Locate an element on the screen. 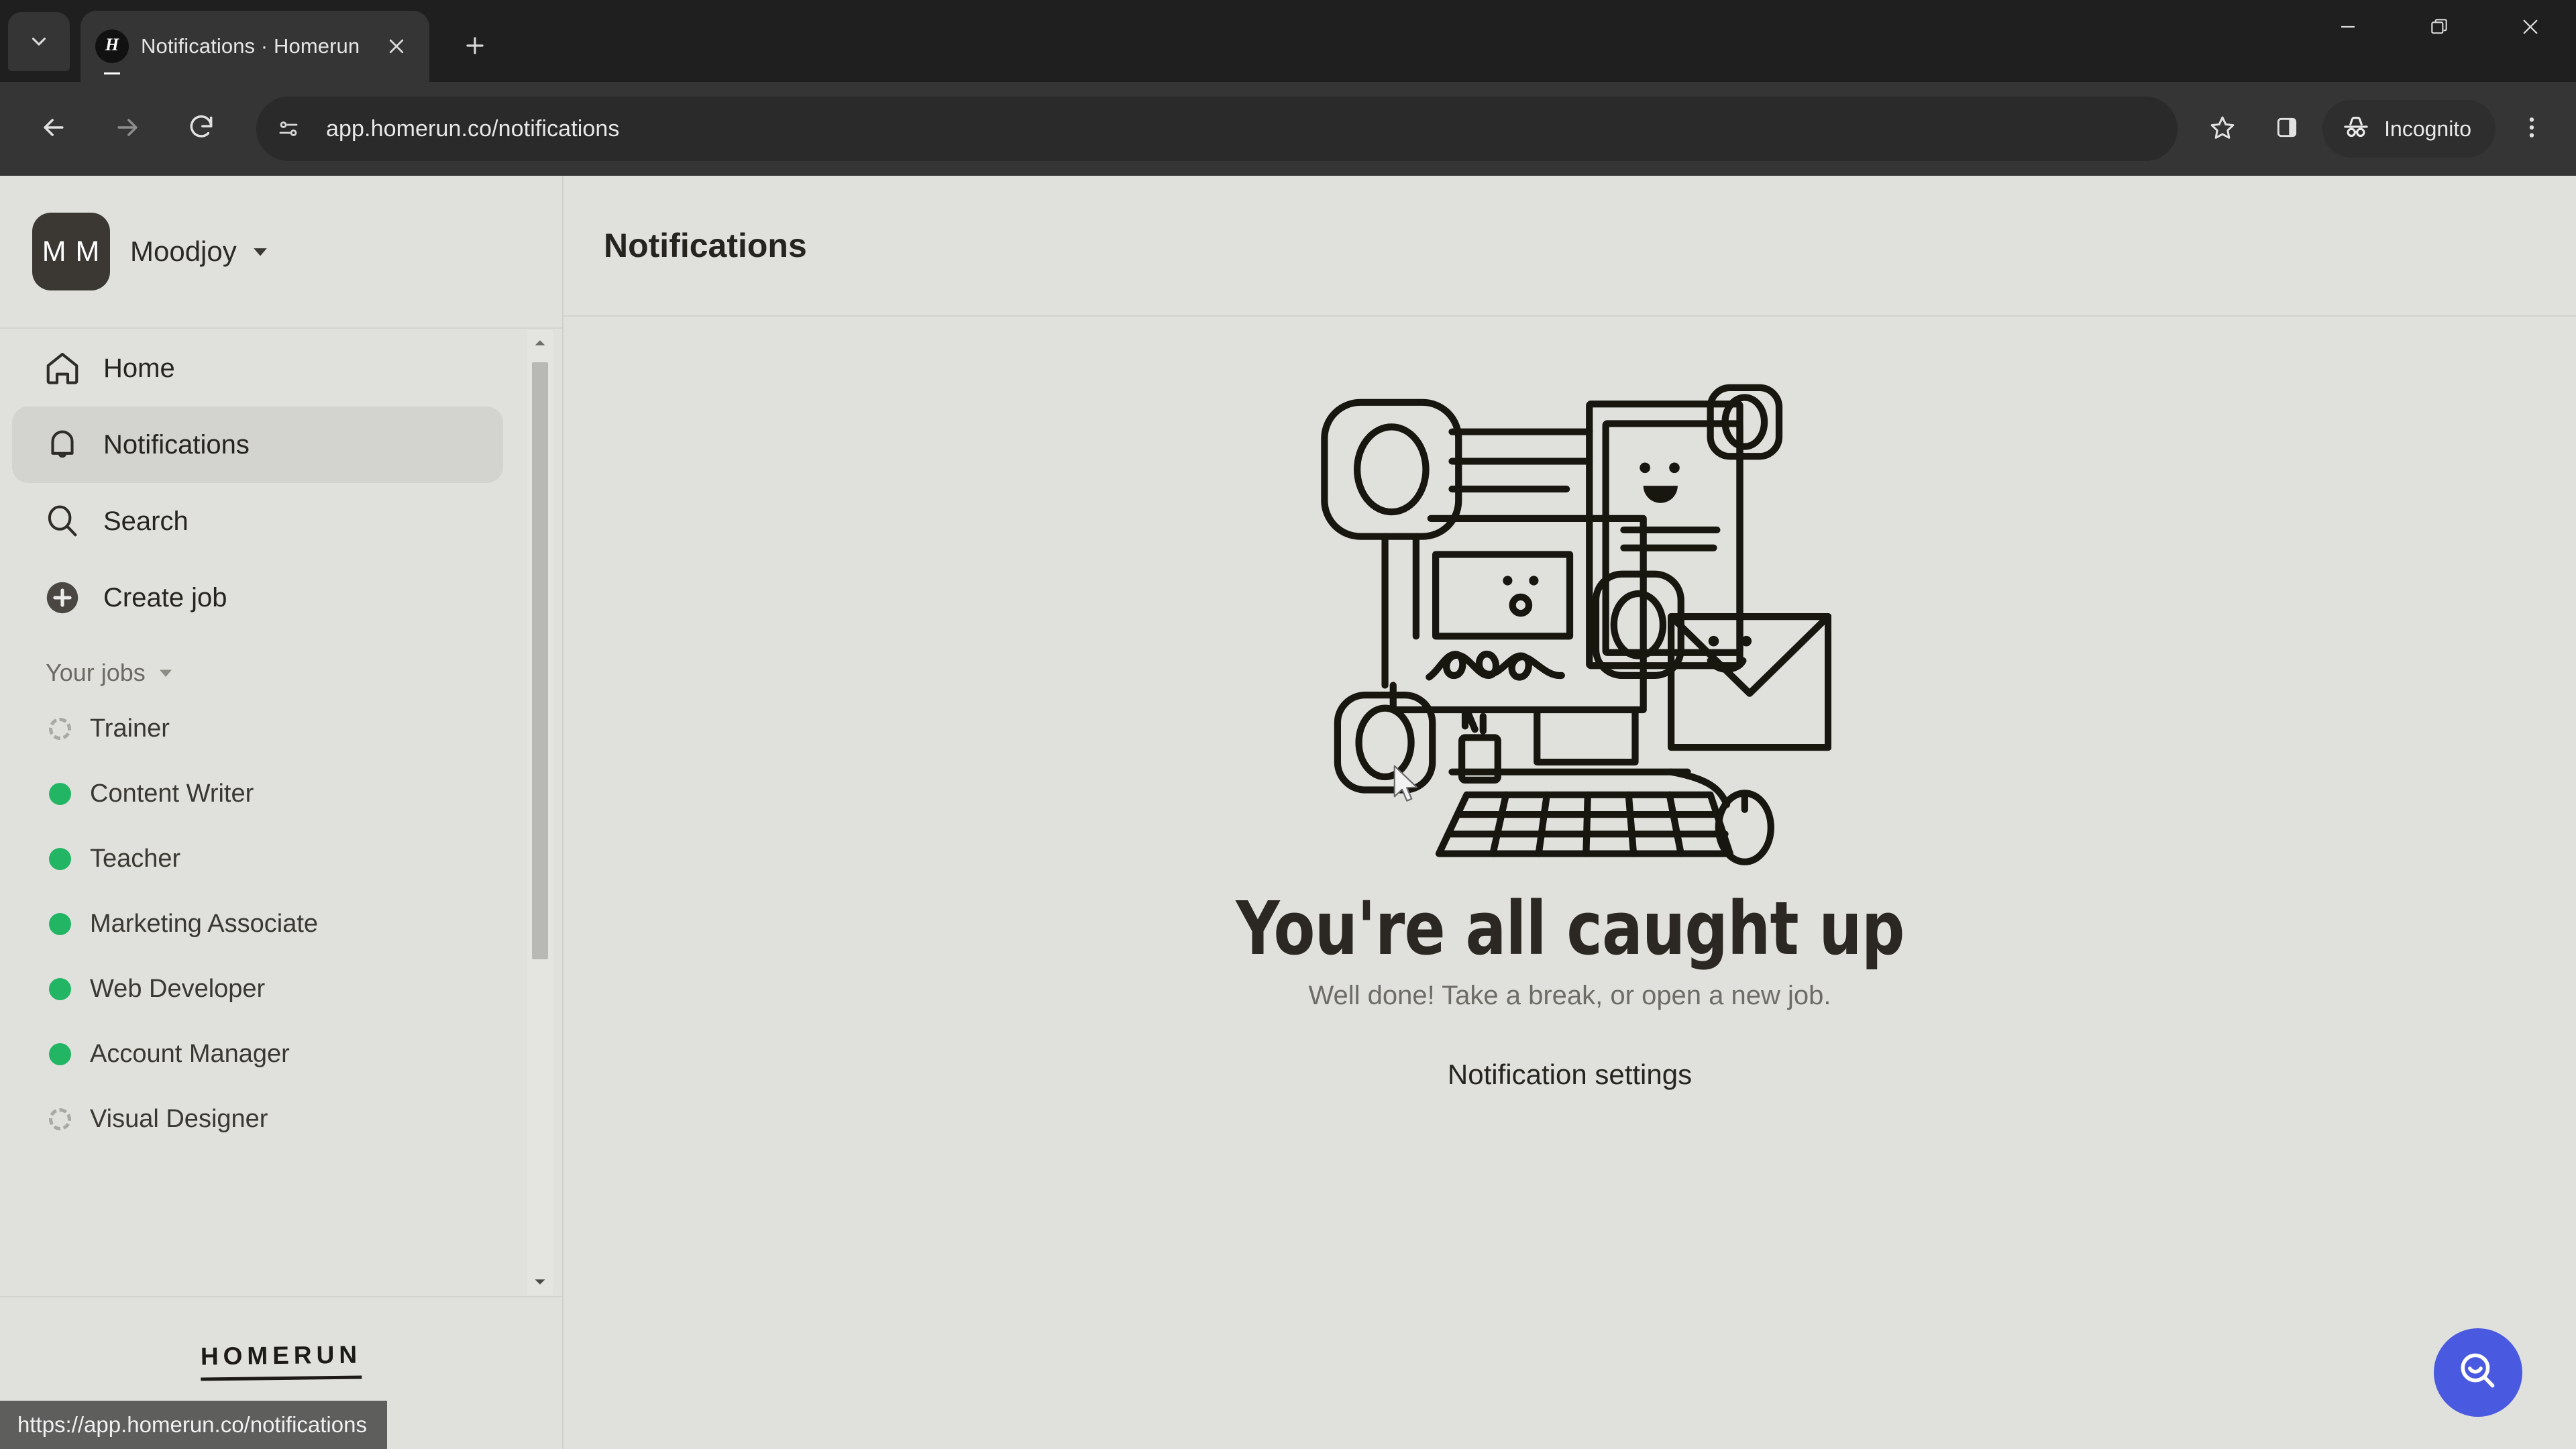 This screenshot has width=2576, height=1449. tune-icon is located at coordinates (288, 128).